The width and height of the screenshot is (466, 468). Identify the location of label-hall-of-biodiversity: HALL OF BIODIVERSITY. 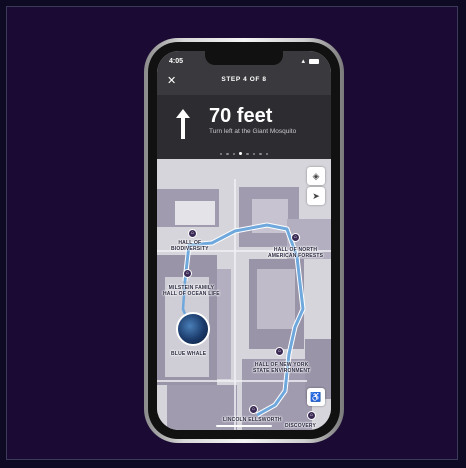
(190, 246).